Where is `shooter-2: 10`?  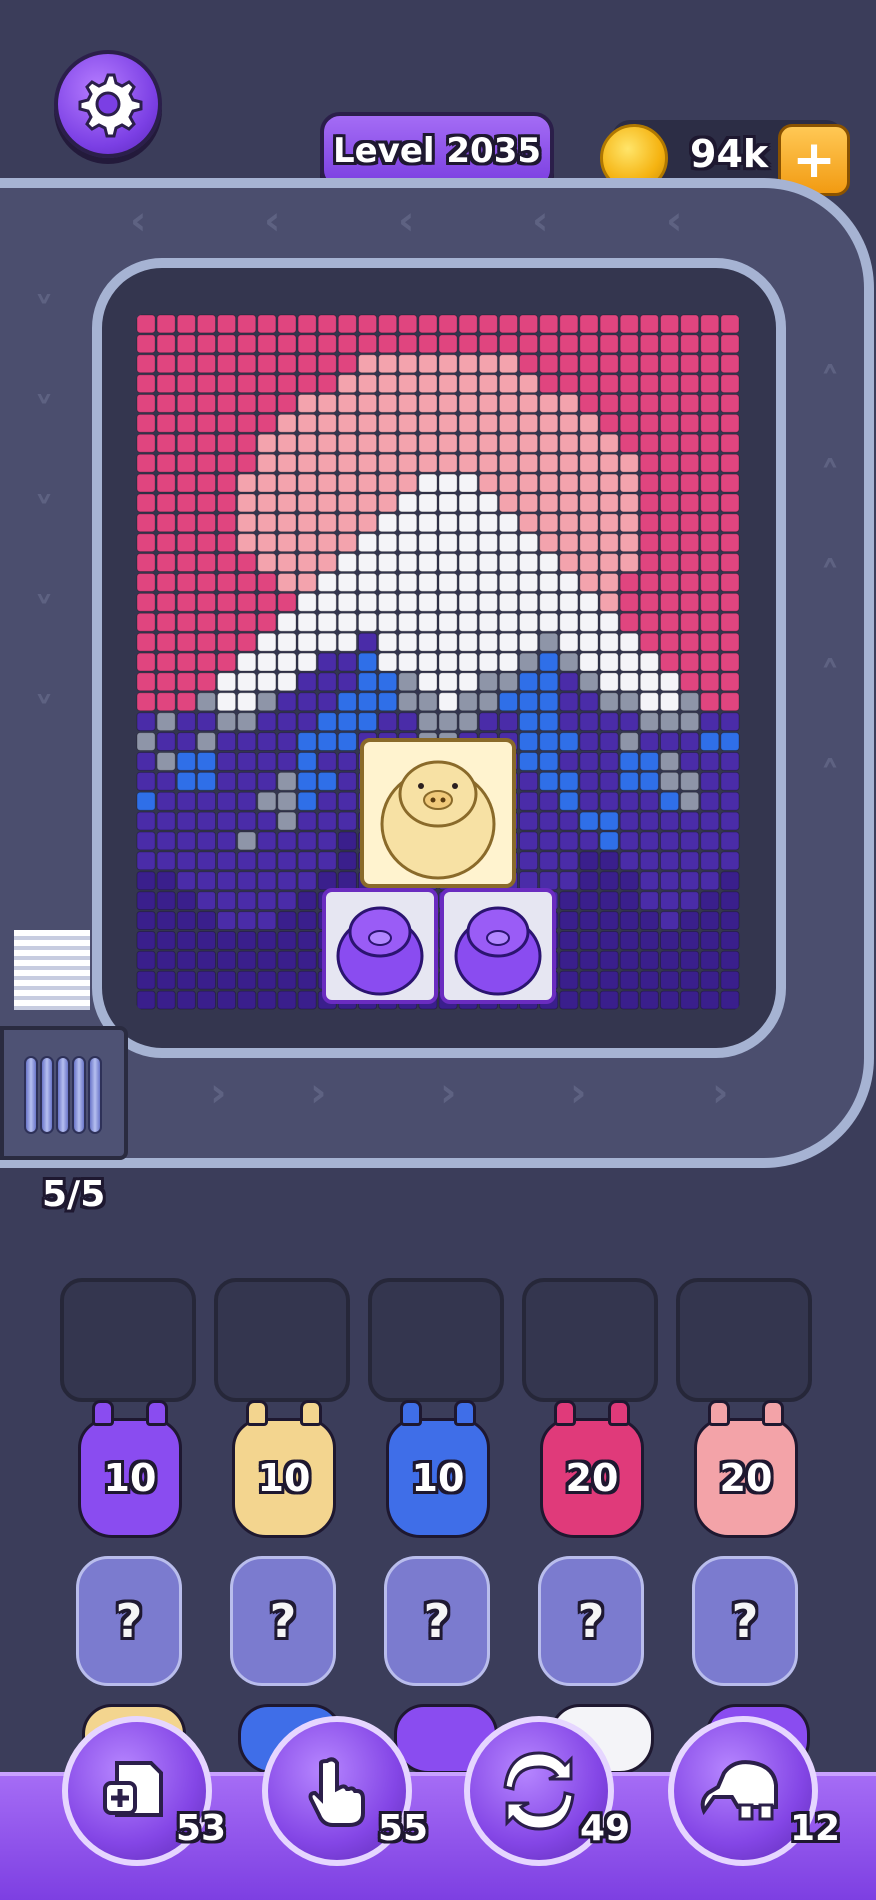 shooter-2: 10 is located at coordinates (284, 1478).